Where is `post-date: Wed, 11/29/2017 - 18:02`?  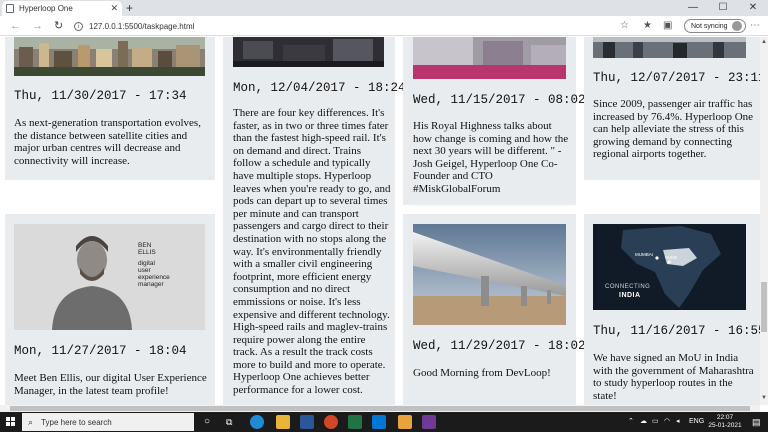
post-date: Wed, 11/29/2017 - 18:02 is located at coordinates (499, 346).